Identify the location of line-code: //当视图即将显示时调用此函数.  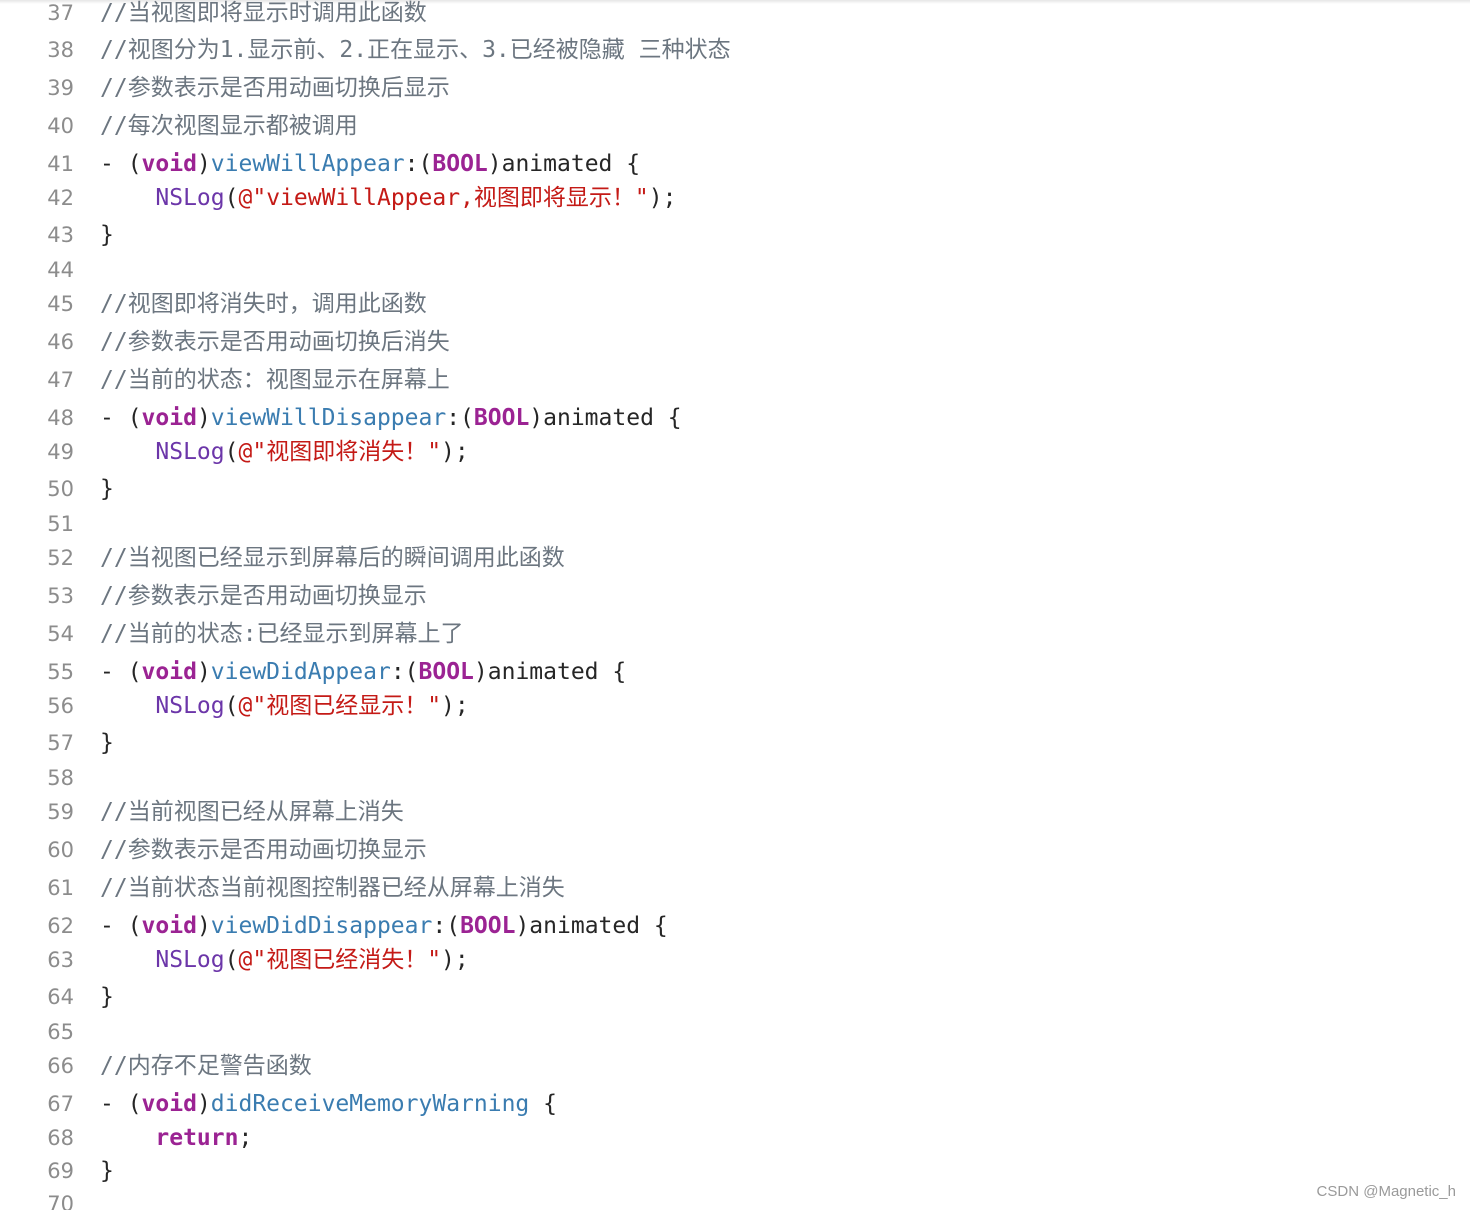
(263, 15).